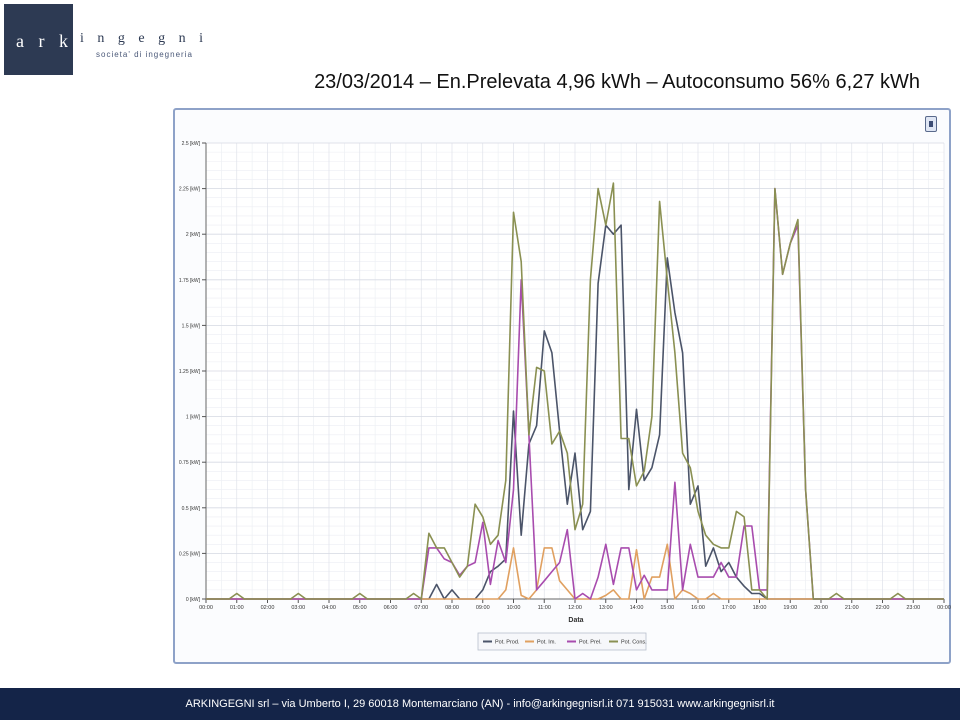 The image size is (960, 720). What do you see at coordinates (190, 190) in the screenshot?
I see `y-tick-label: 2.25 [kW]` at bounding box center [190, 190].